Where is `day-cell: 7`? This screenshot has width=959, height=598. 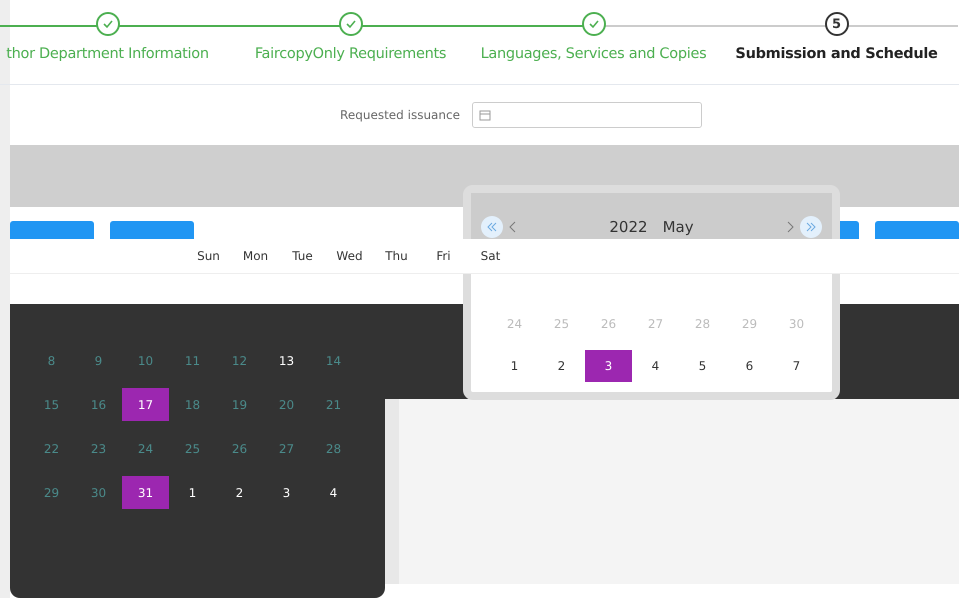
day-cell: 7 is located at coordinates (796, 366).